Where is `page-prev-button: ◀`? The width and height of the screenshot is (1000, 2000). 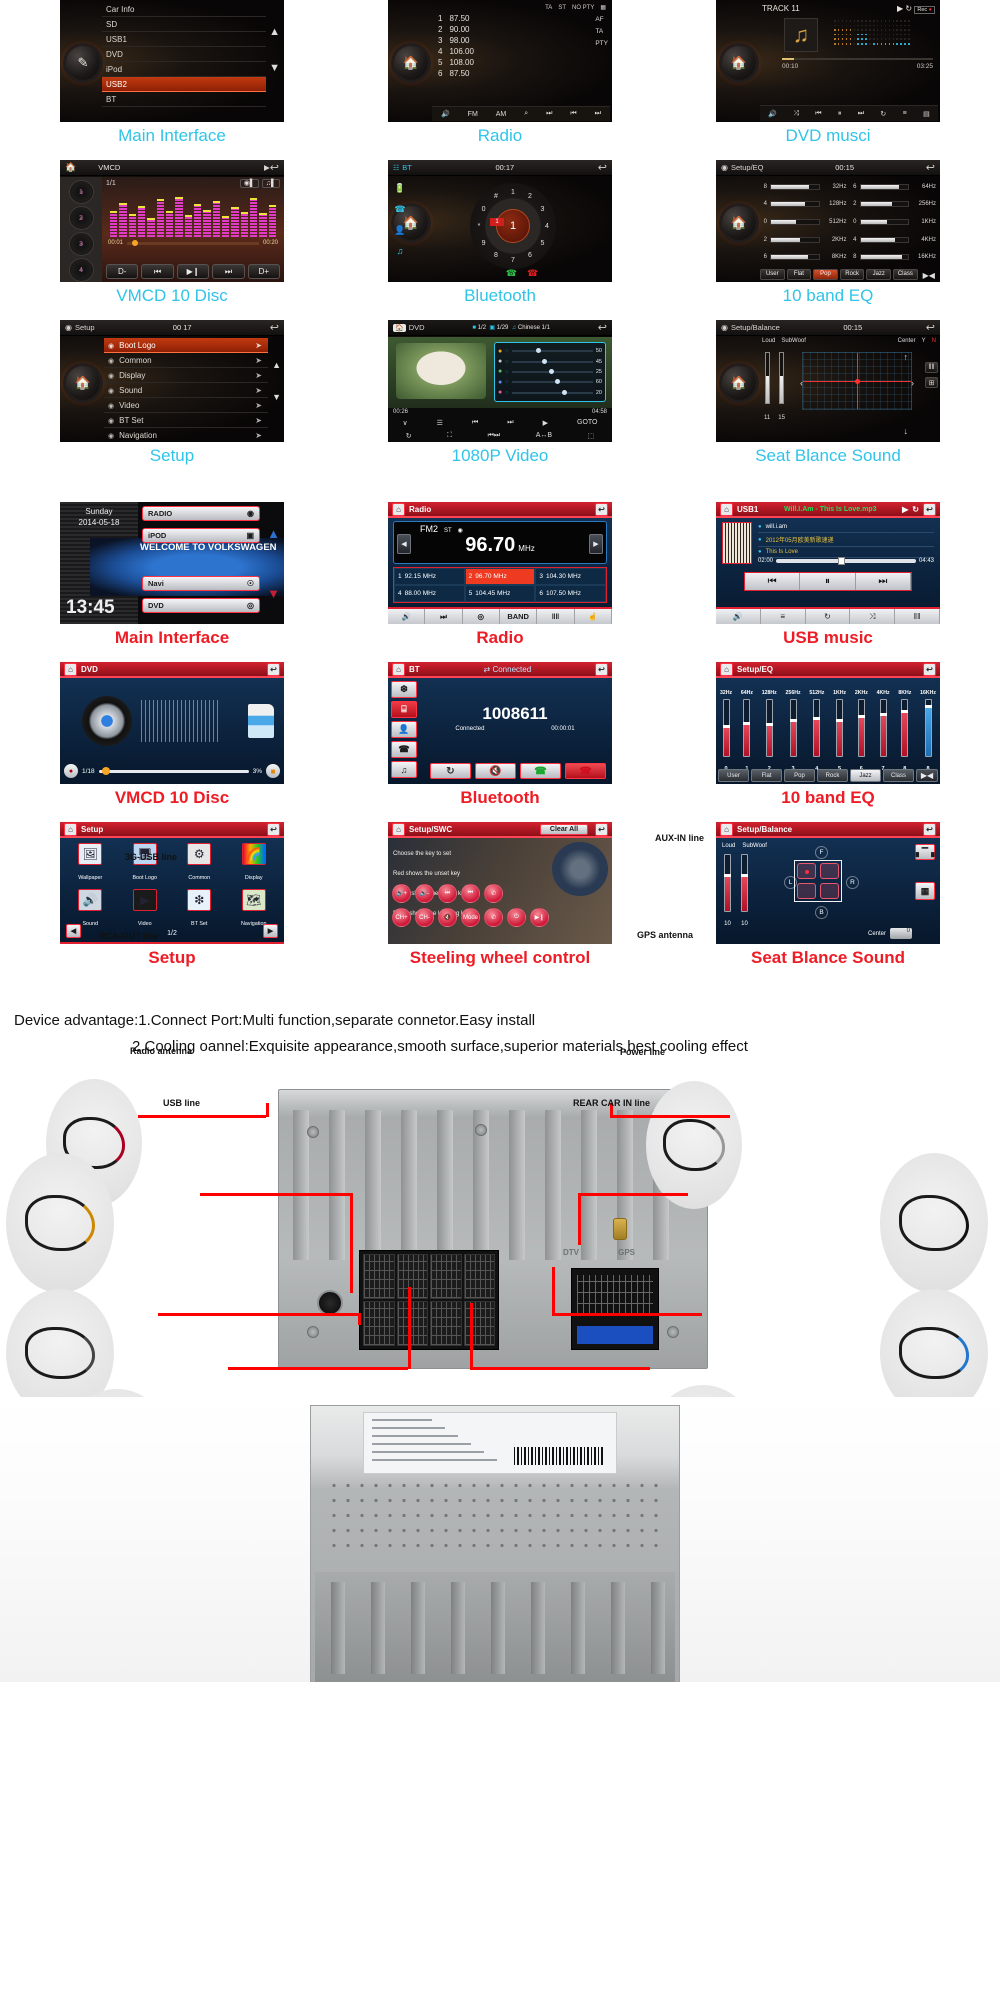 page-prev-button: ◀ is located at coordinates (73, 931).